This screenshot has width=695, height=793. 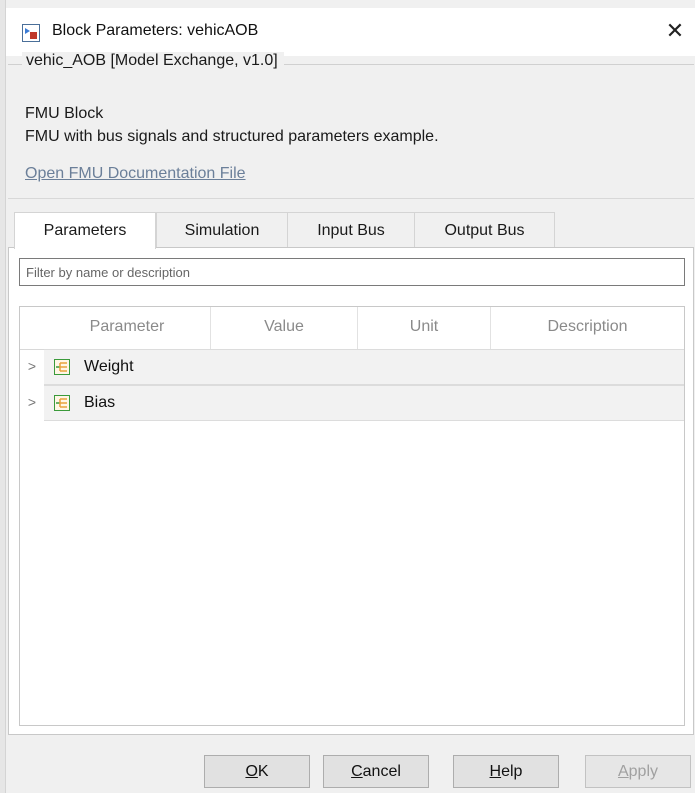 What do you see at coordinates (364, 367) in the screenshot?
I see `table-row-cell: Weight` at bounding box center [364, 367].